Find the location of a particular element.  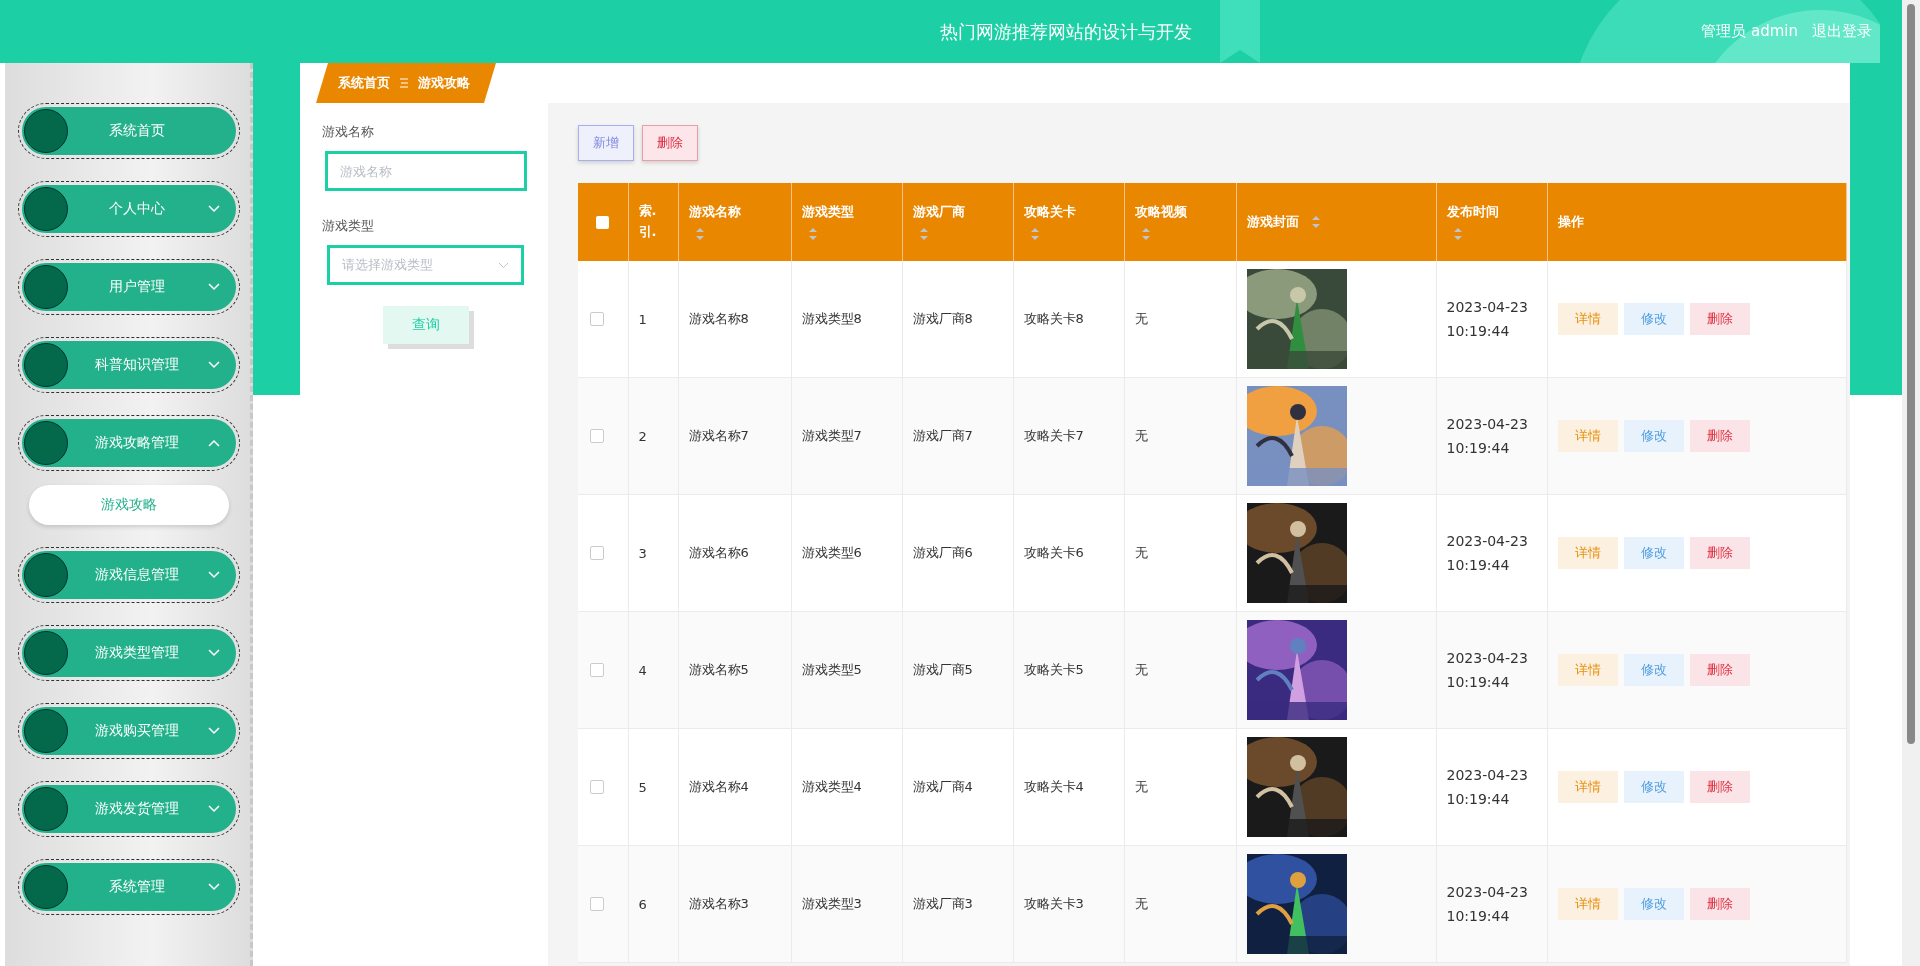

table-cell: 2 is located at coordinates (642, 436).